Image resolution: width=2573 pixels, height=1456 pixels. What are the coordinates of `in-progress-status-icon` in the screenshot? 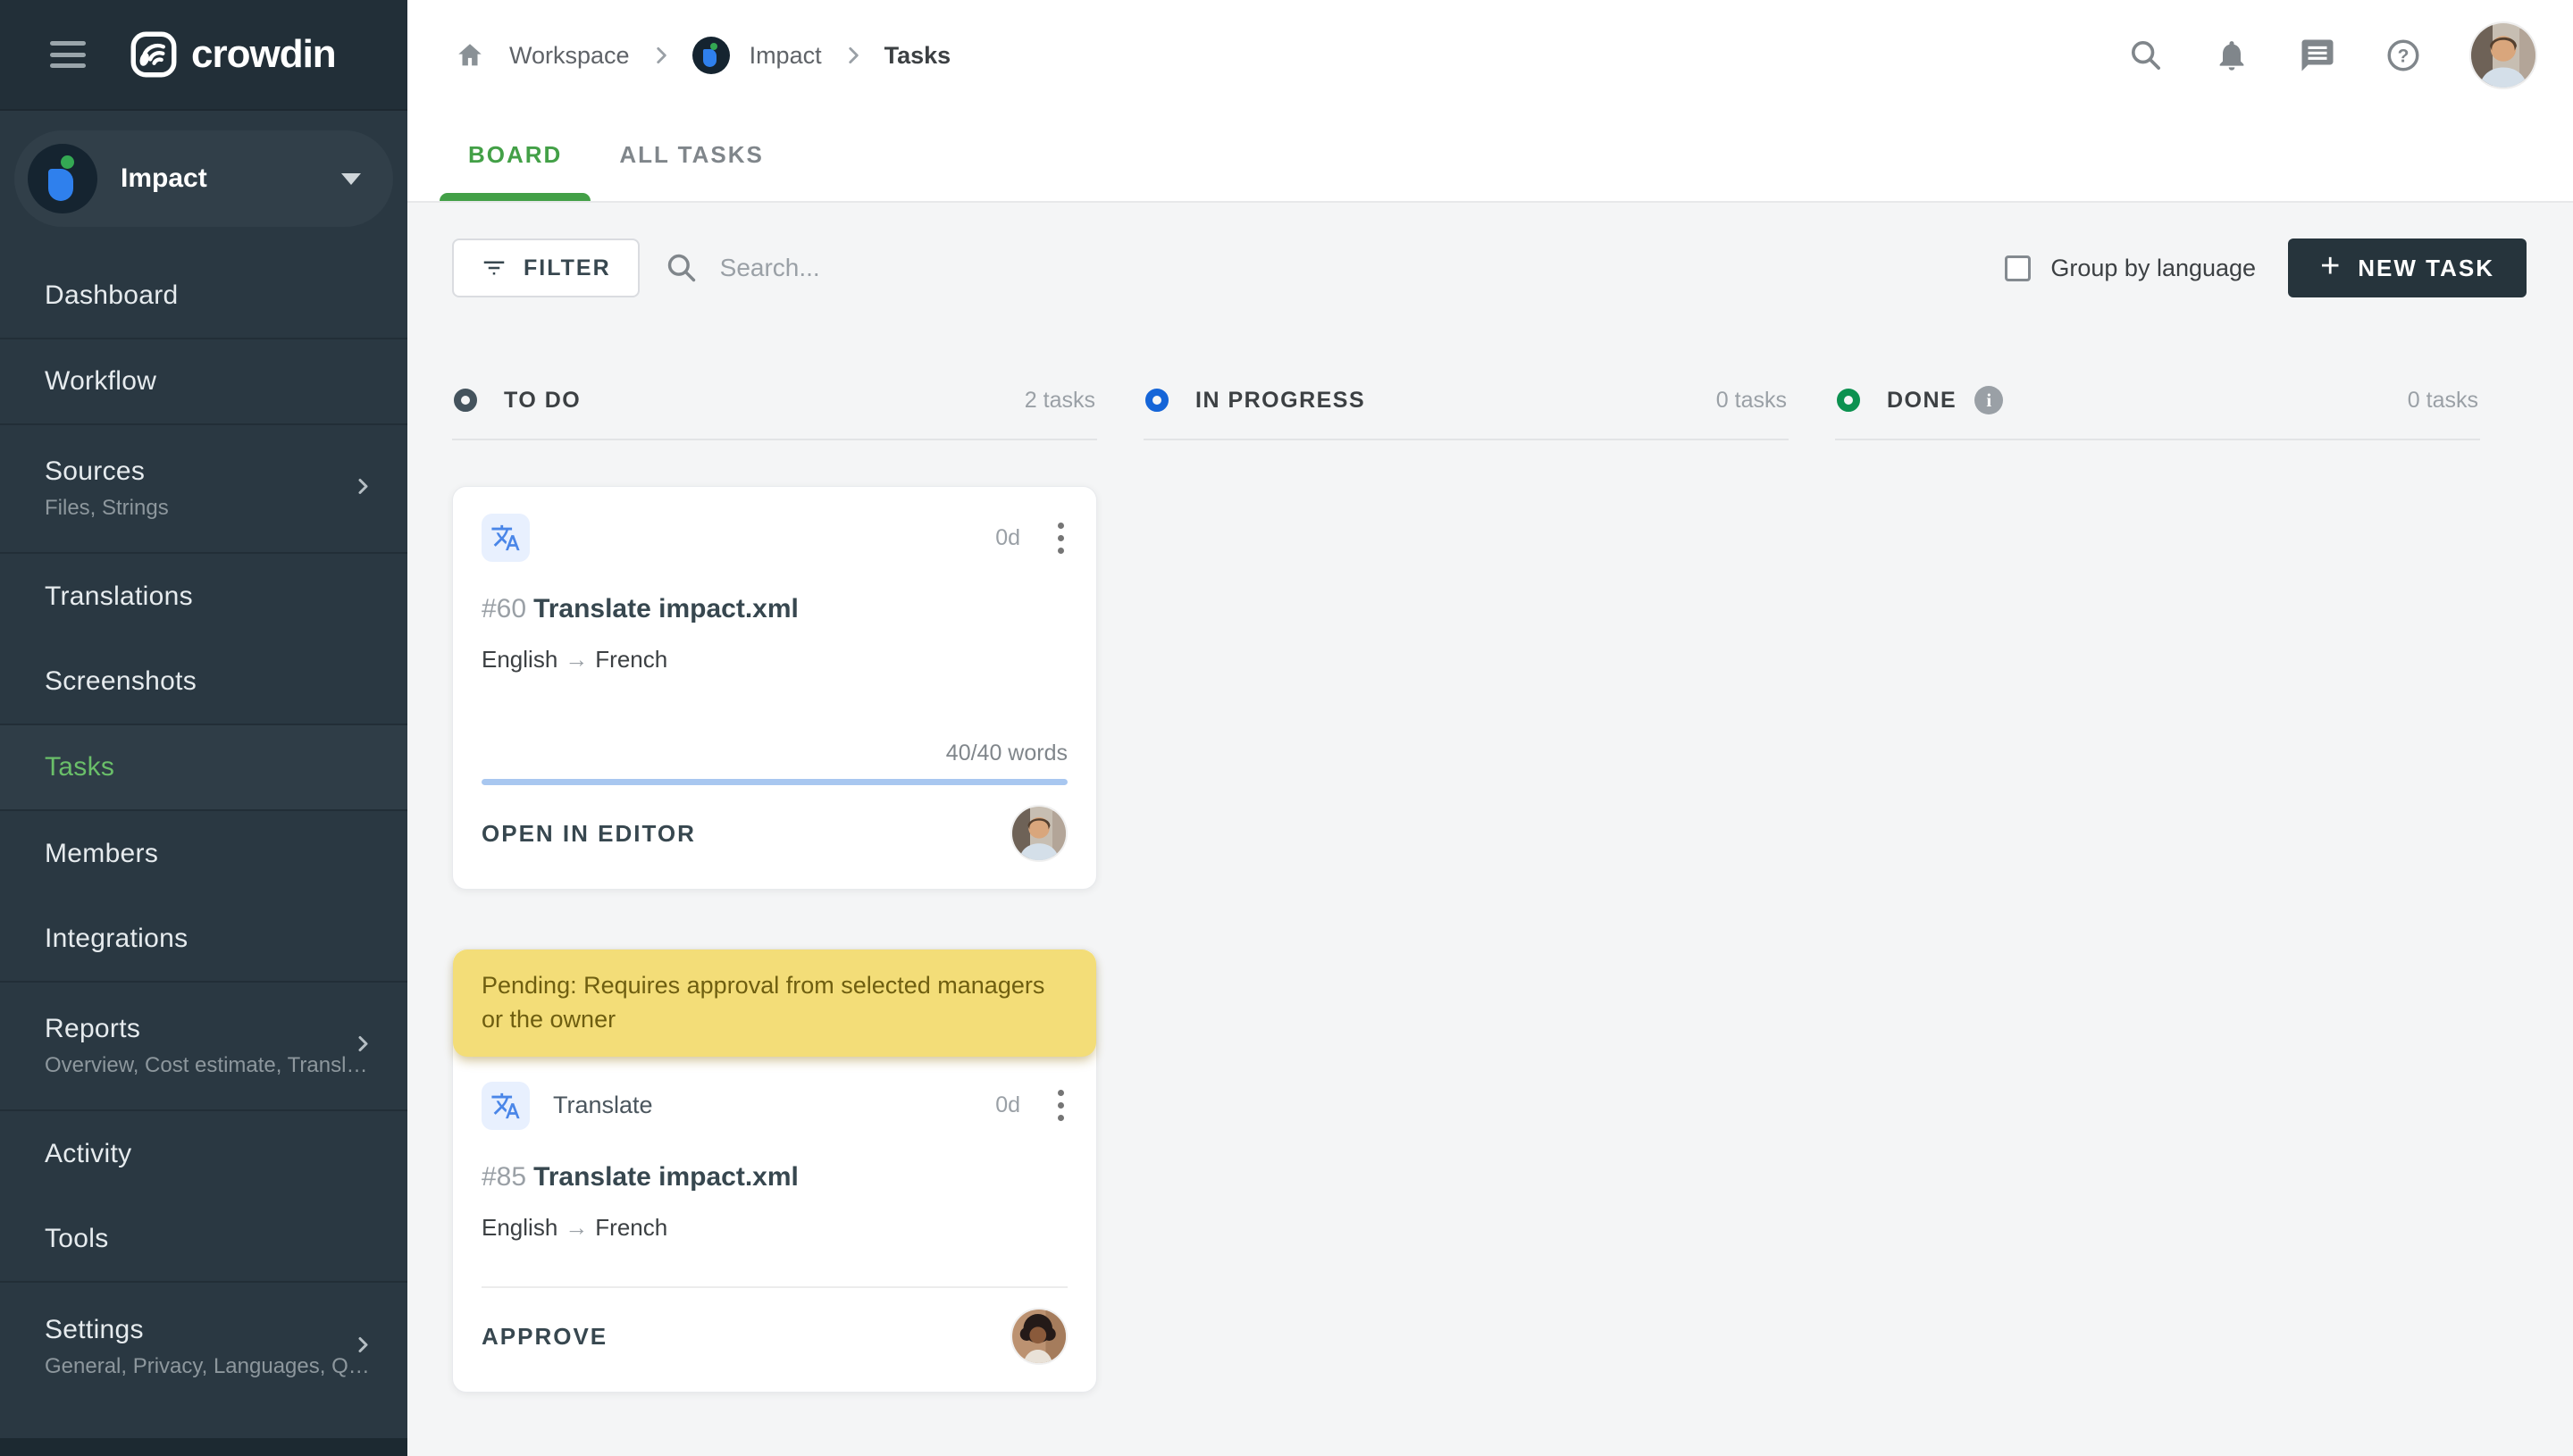 It's located at (1157, 400).